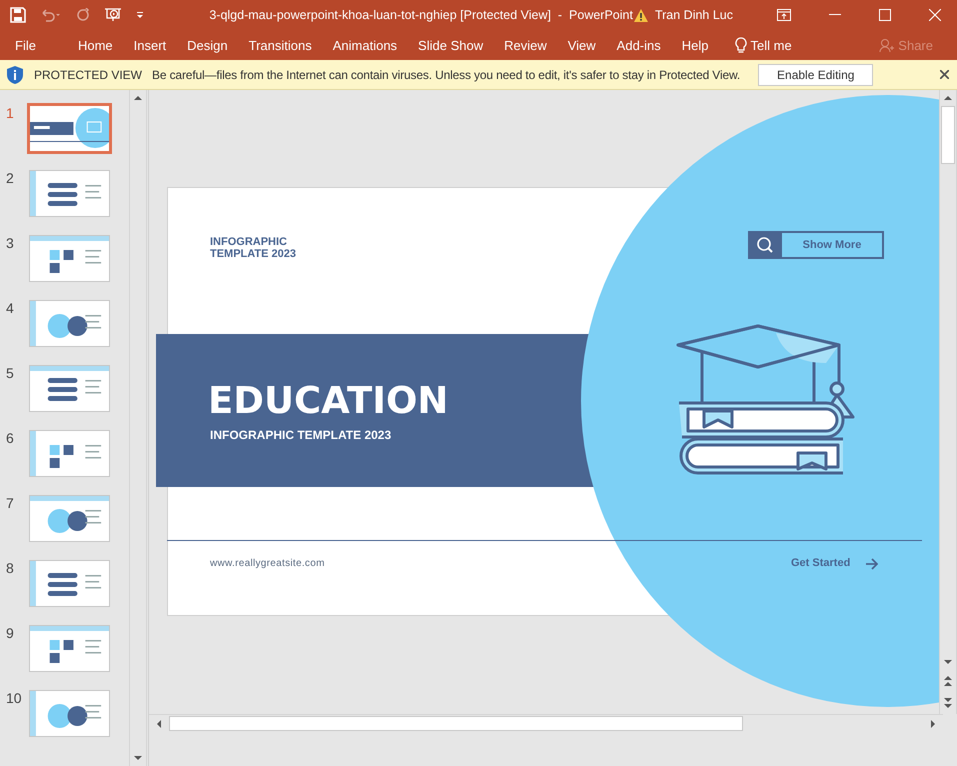 This screenshot has width=957, height=766. I want to click on person-add-icon, so click(886, 45).